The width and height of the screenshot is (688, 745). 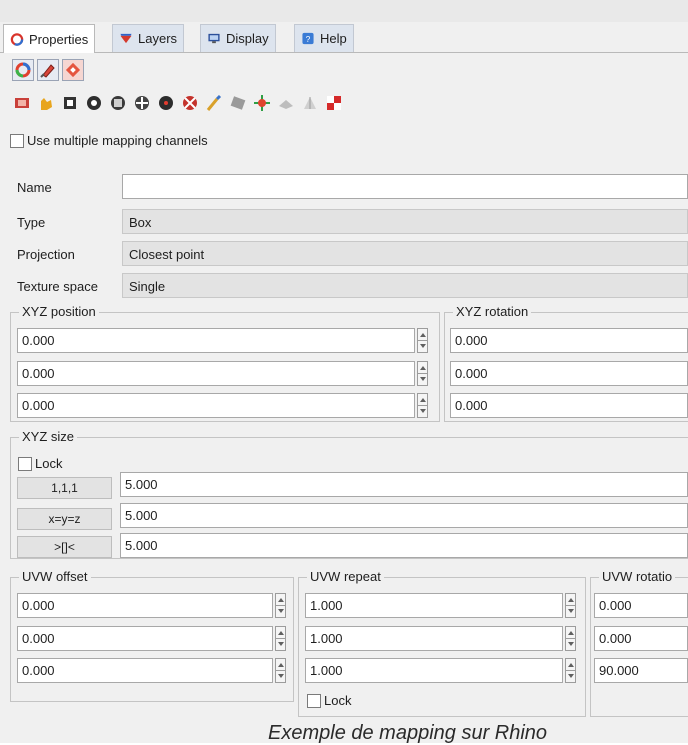 What do you see at coordinates (17, 140) in the screenshot?
I see `multiple-channels-checkbox` at bounding box center [17, 140].